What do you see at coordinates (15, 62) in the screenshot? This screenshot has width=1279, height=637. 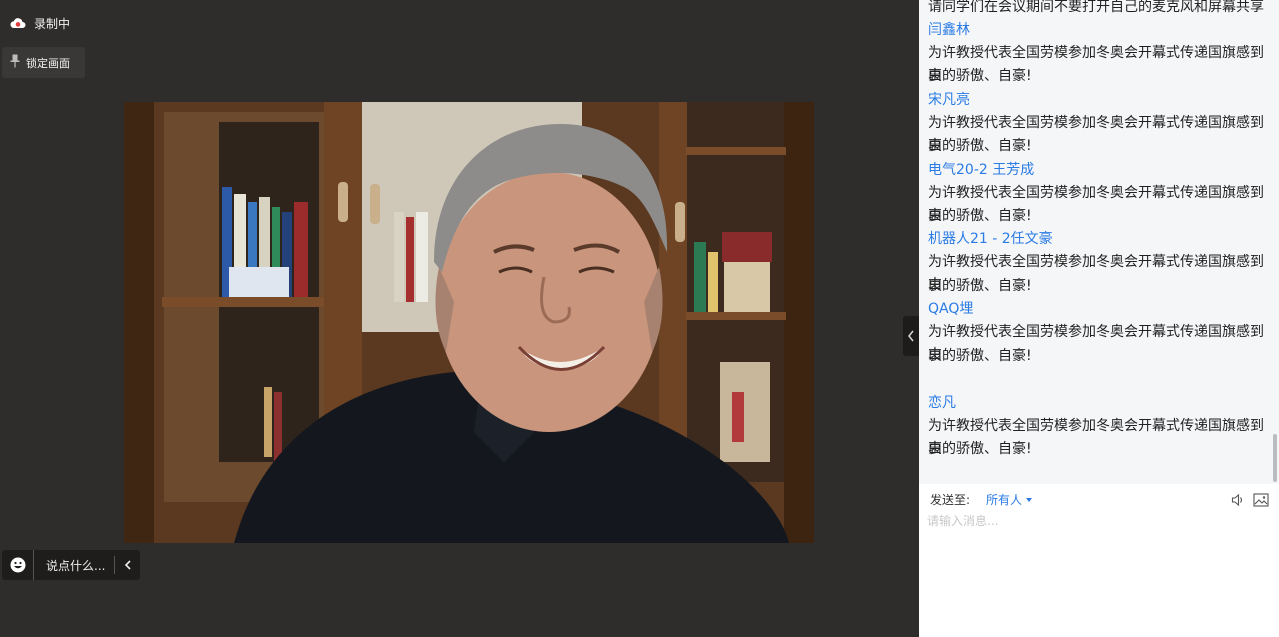 I see `pin-icon` at bounding box center [15, 62].